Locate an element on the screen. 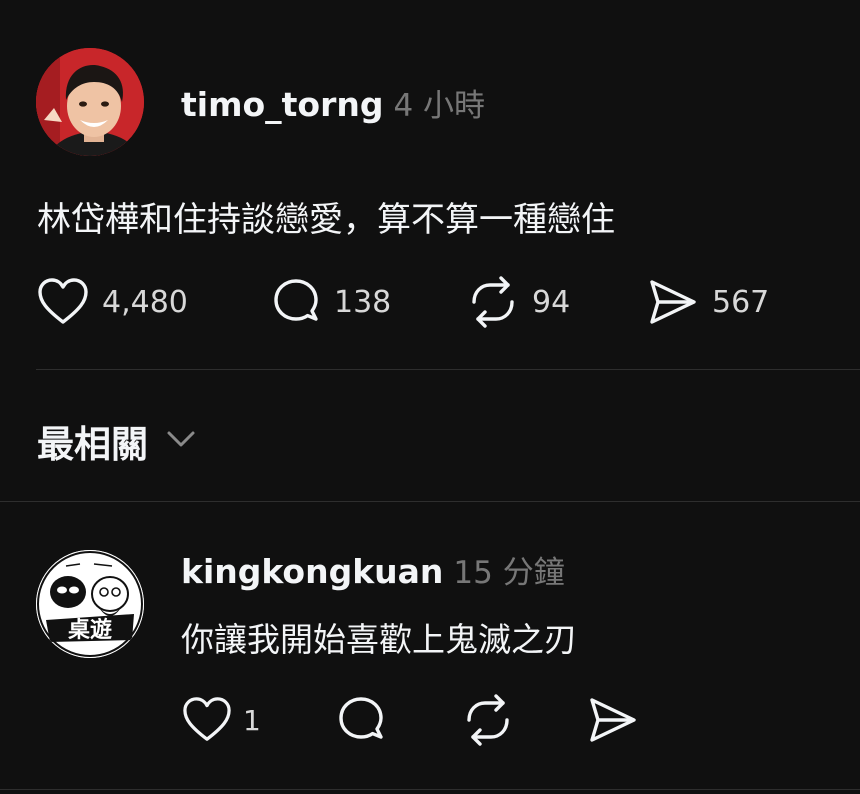 This screenshot has height=794, width=860. chevron-down-icon is located at coordinates (172, 441).